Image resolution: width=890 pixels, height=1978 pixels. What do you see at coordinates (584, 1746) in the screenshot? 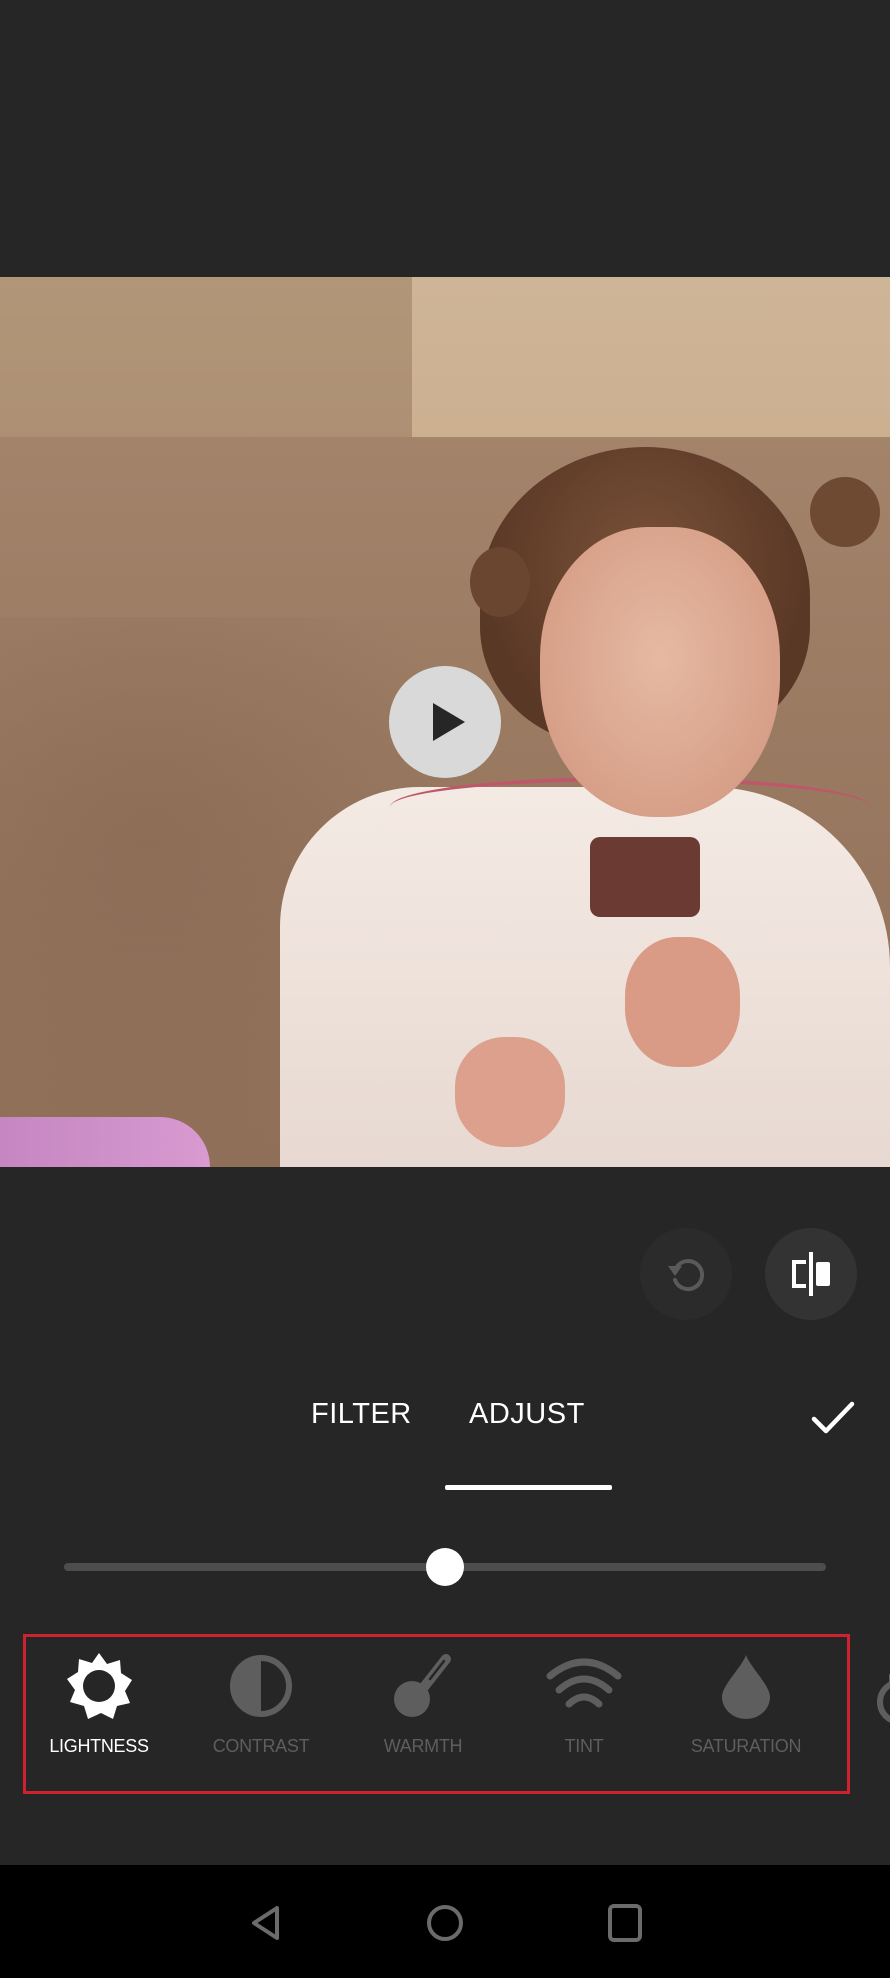
I see `tool-label: TINT` at bounding box center [584, 1746].